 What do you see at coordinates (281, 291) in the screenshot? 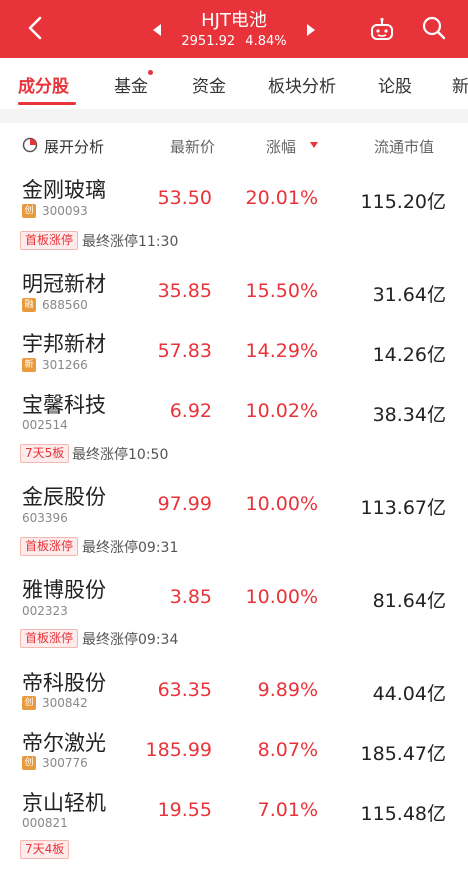
I see `price-change: 15.50%` at bounding box center [281, 291].